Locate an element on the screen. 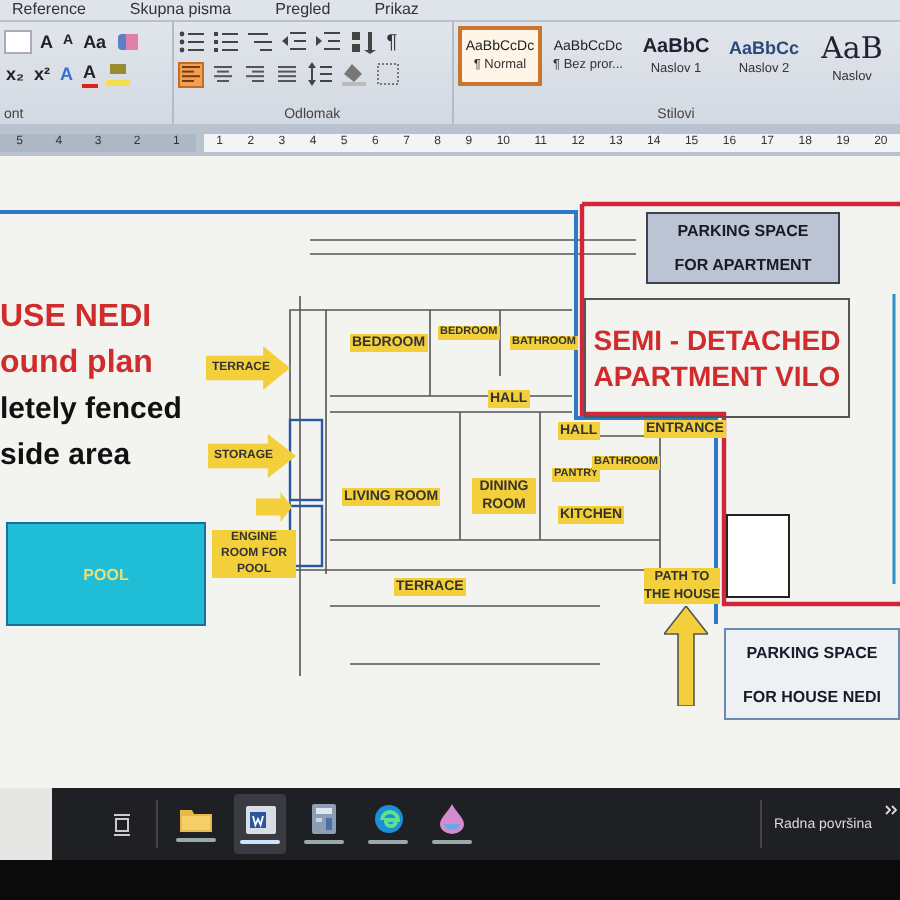 The image size is (900, 900). parking-text: FOR APARTMENT is located at coordinates (743, 265).